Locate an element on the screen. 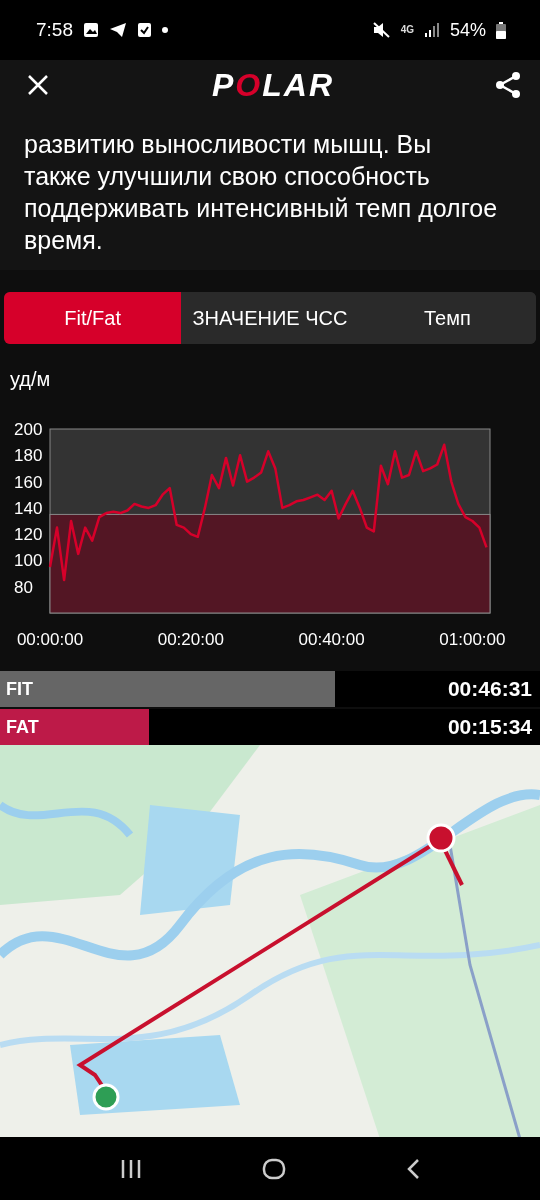 The height and width of the screenshot is (1200, 540). x-tick-label: 00:00:00 is located at coordinates (50, 639).